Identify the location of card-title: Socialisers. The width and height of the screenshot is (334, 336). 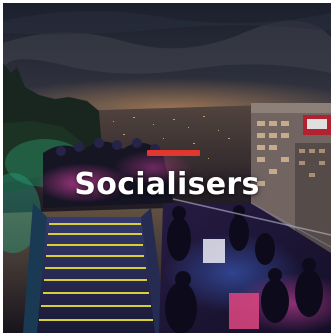
(167, 184).